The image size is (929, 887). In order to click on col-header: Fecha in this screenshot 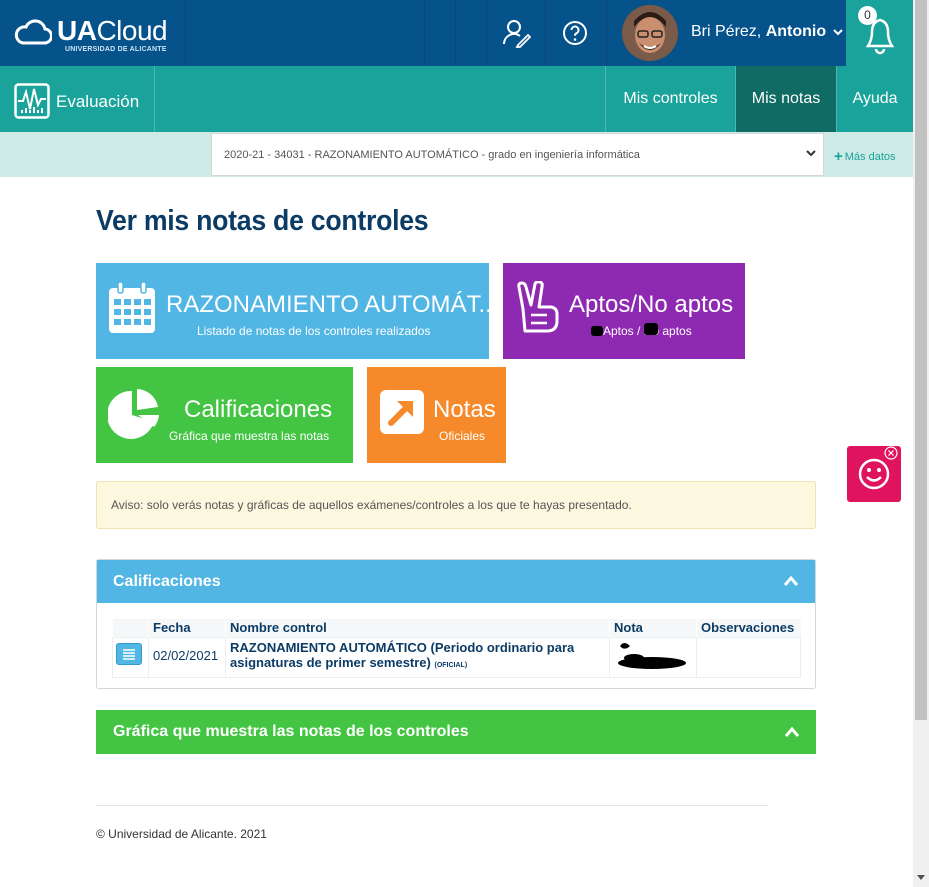, I will do `click(187, 628)`.